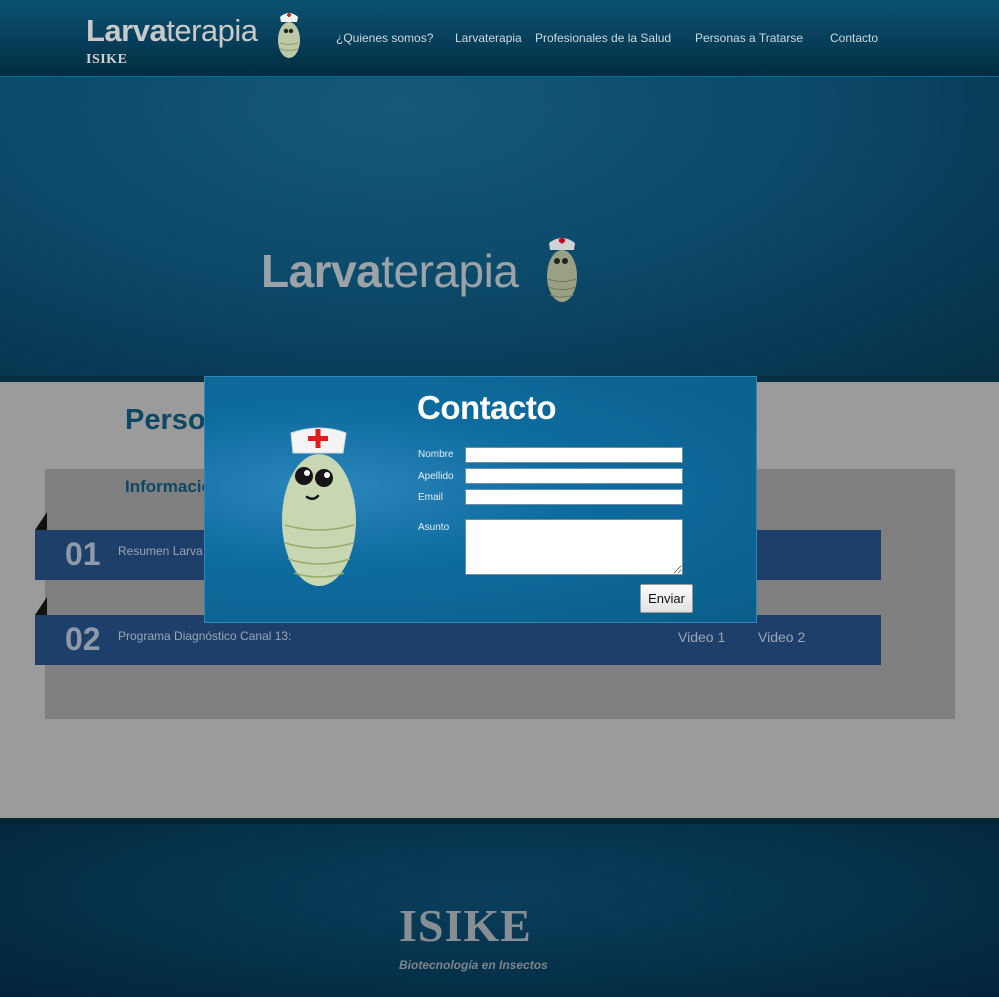 The height and width of the screenshot is (997, 999). Describe the element at coordinates (854, 38) in the screenshot. I see `nav-contacto: Contacto` at that location.